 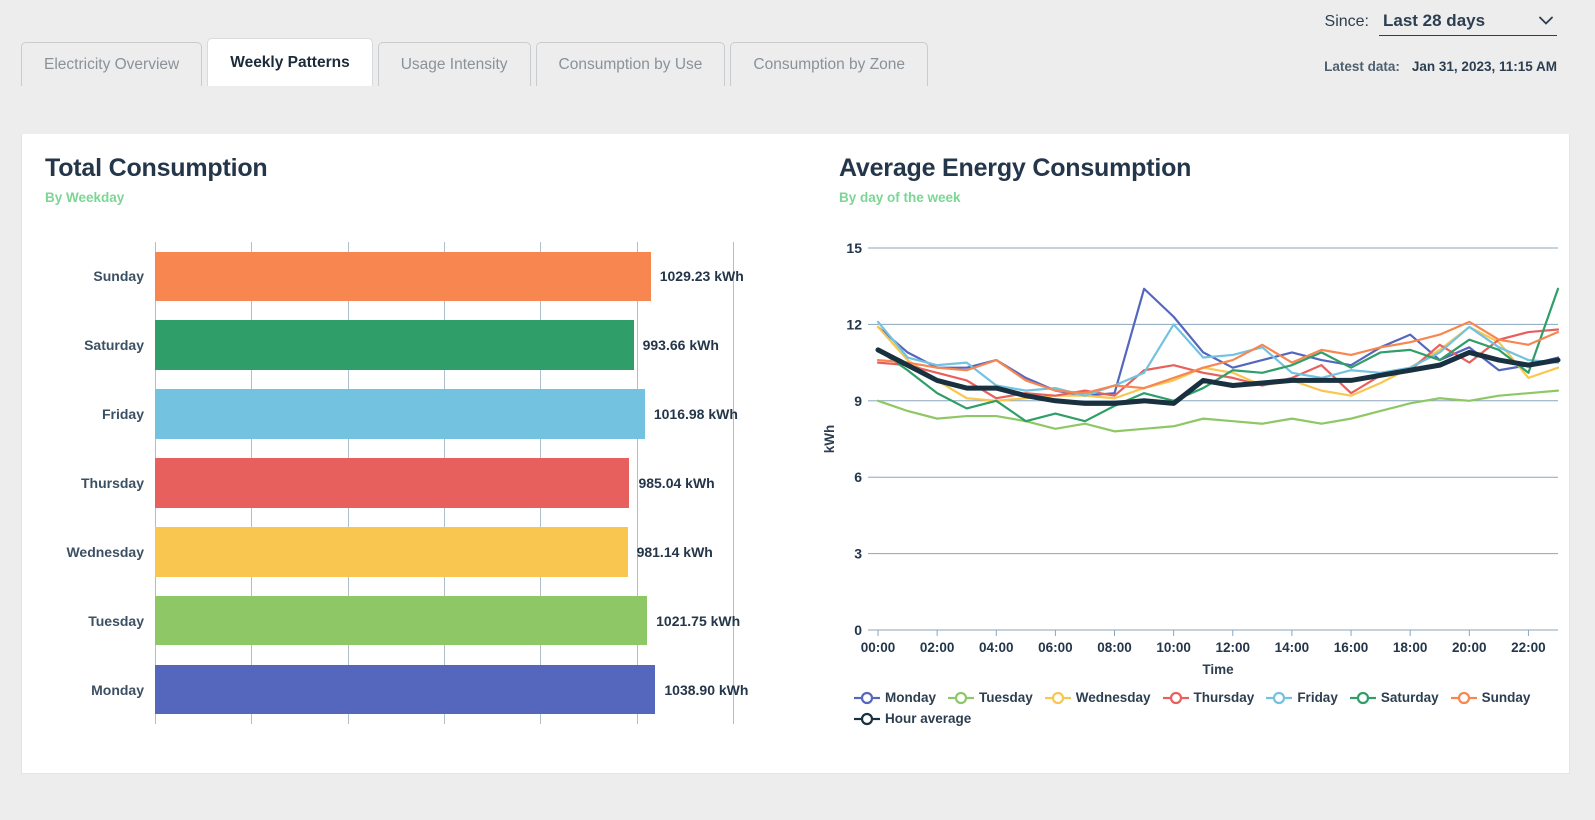 What do you see at coordinates (928, 718) in the screenshot?
I see `legend-label: Hour average` at bounding box center [928, 718].